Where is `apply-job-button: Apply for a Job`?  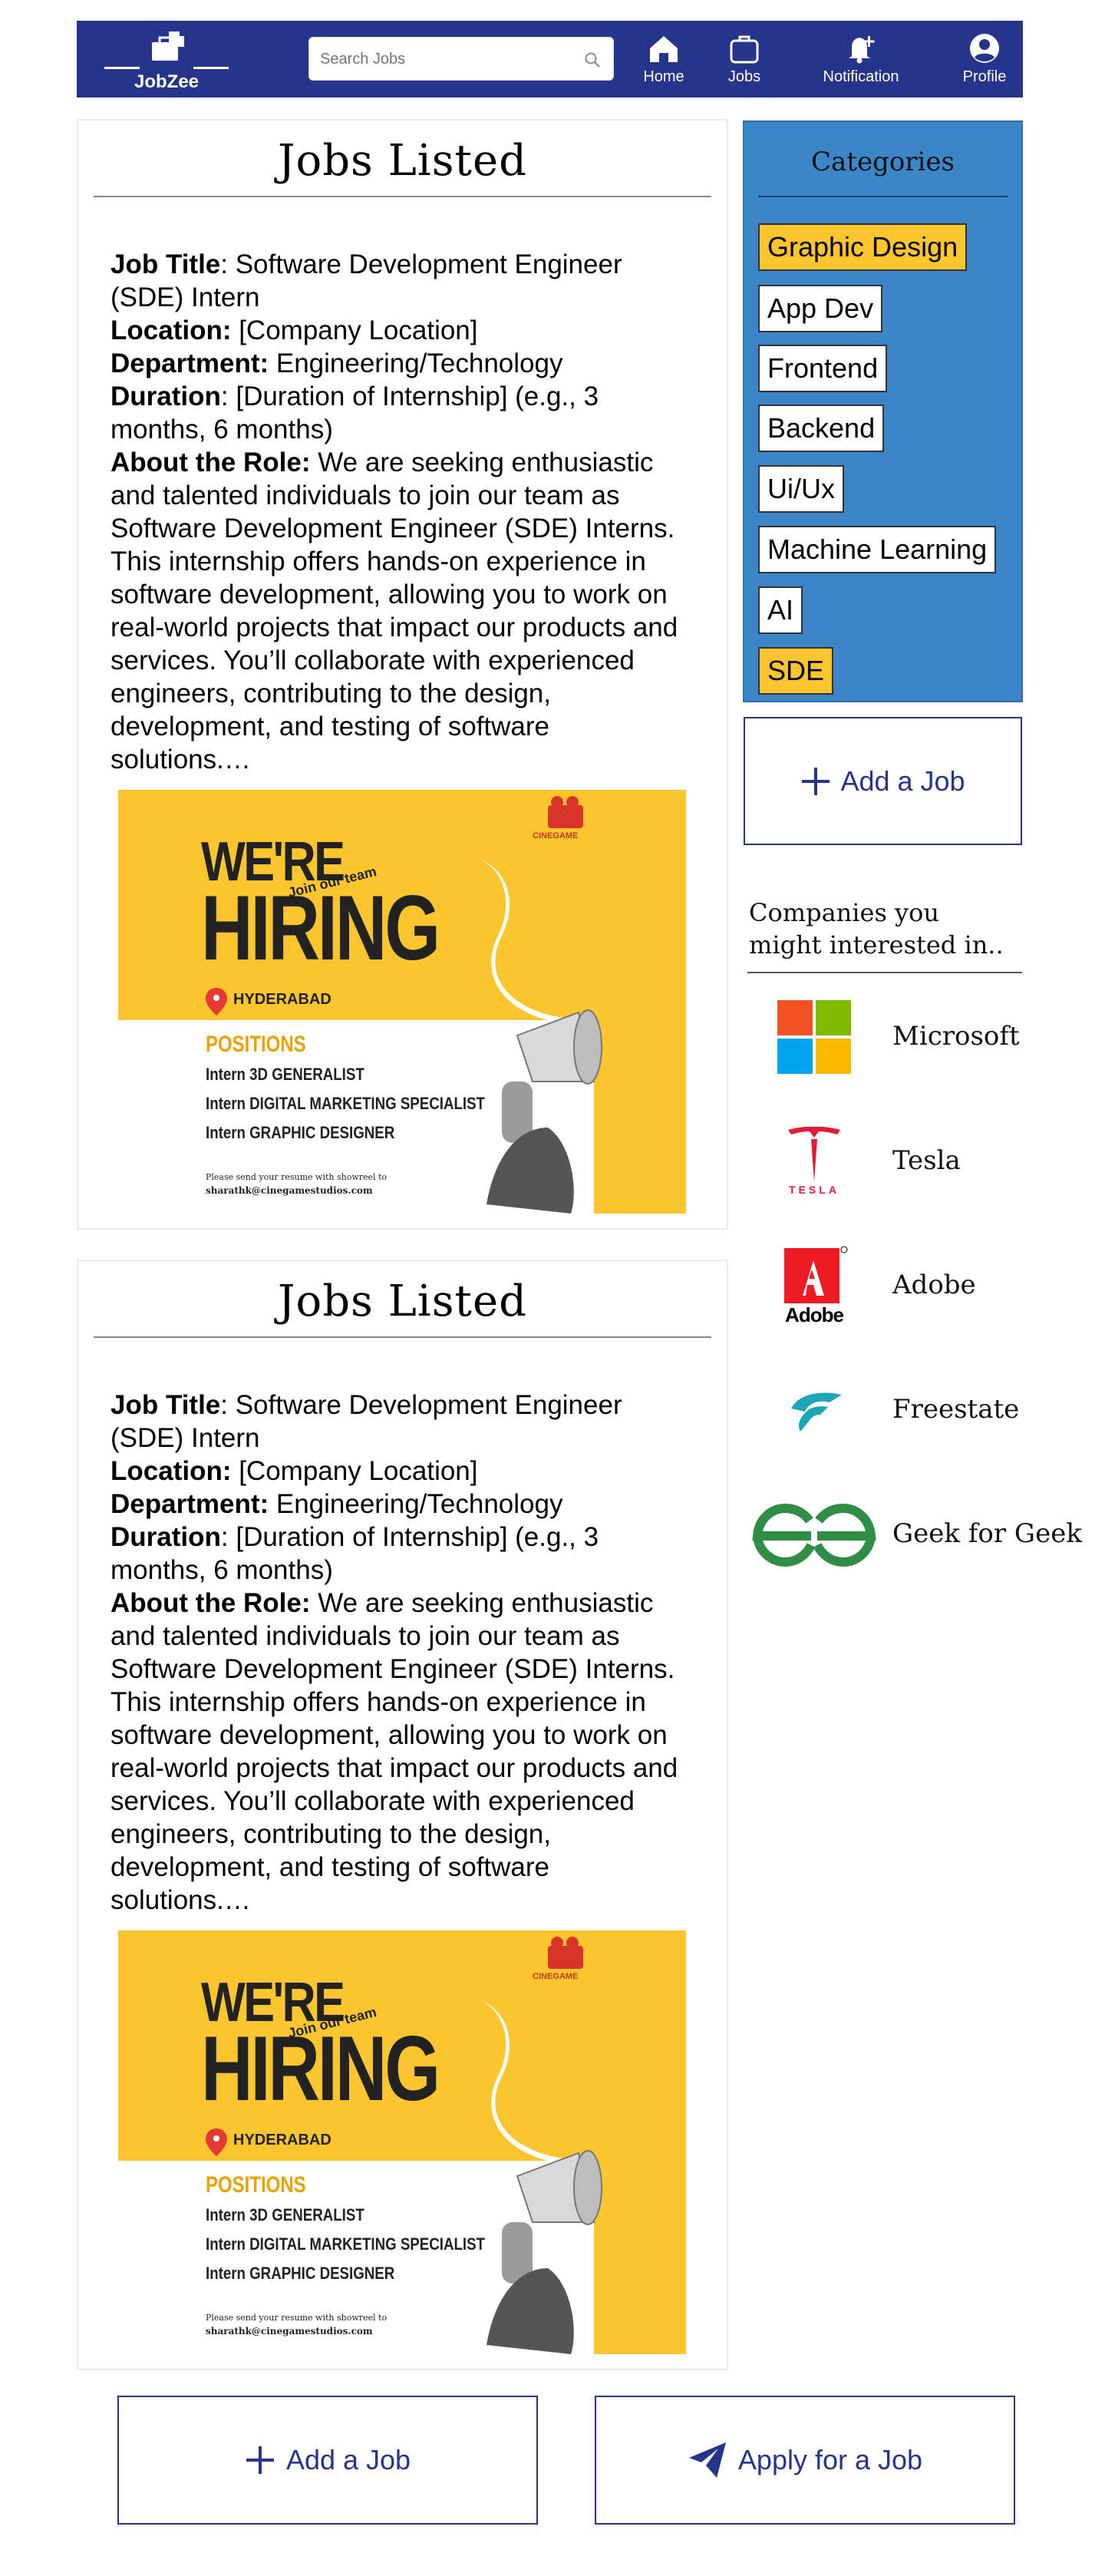
apply-job-button: Apply for a Job is located at coordinates (805, 2460).